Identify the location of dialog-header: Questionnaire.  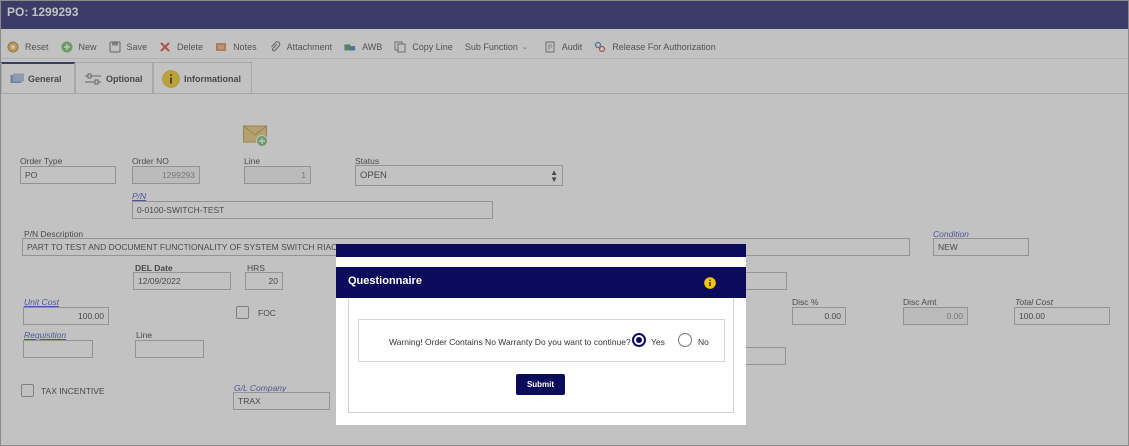
(541, 282).